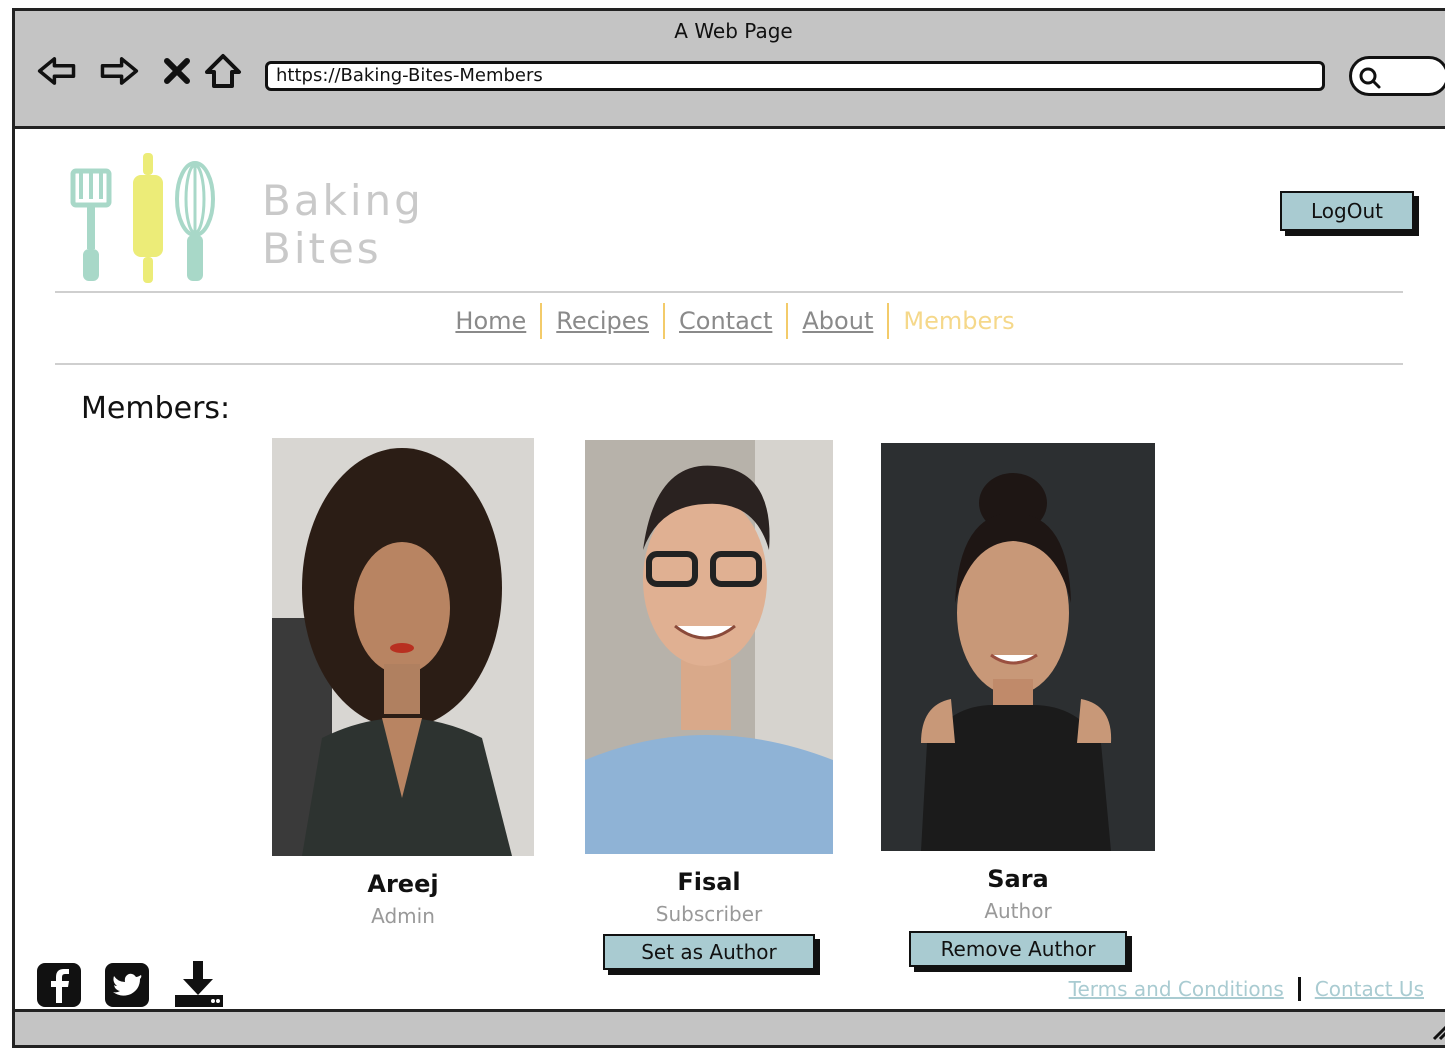  Describe the element at coordinates (957, 321) in the screenshot. I see `nav-item-members: Members` at that location.